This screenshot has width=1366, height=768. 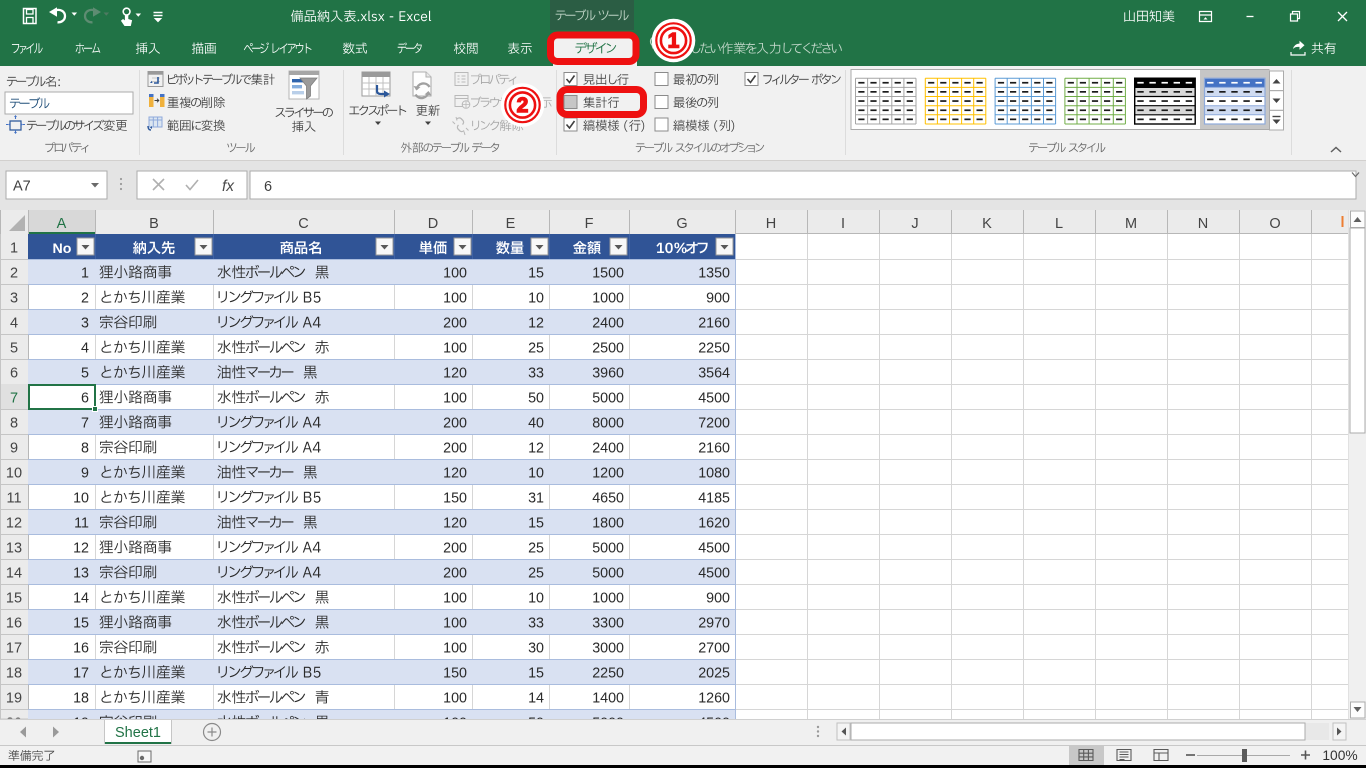 What do you see at coordinates (714, 674) in the screenshot?
I see `svg-text: 2025` at bounding box center [714, 674].